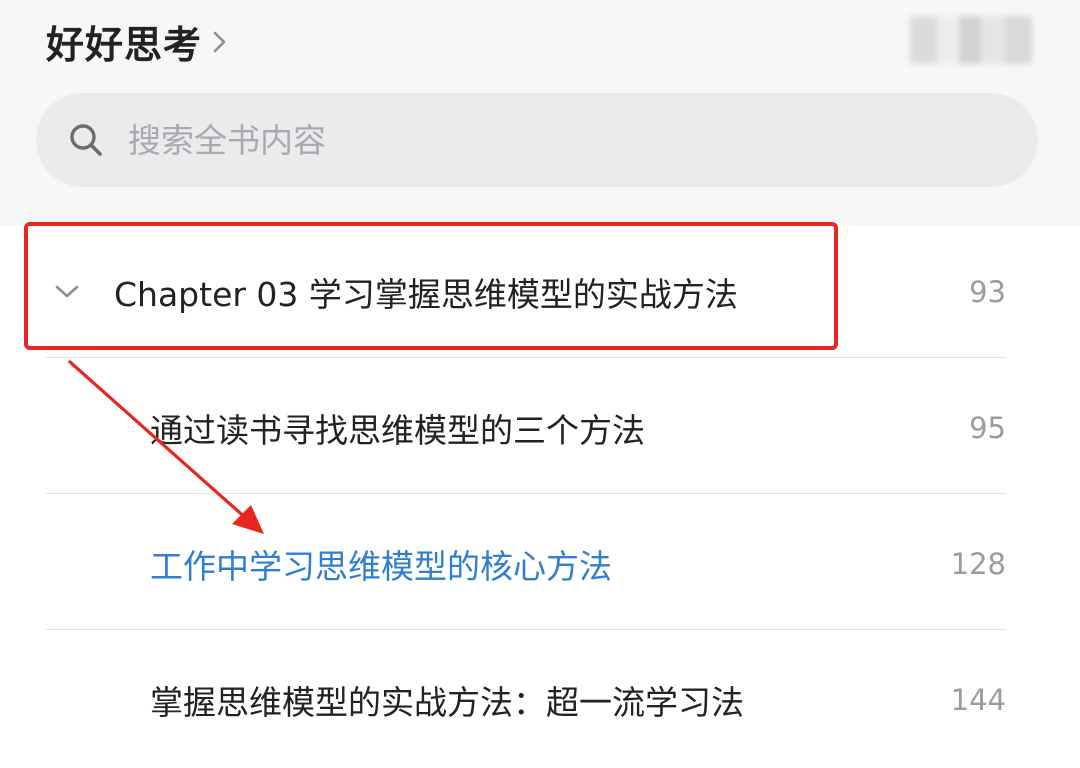 The height and width of the screenshot is (768, 1080). What do you see at coordinates (124, 45) in the screenshot?
I see `book-title: 好好思考` at bounding box center [124, 45].